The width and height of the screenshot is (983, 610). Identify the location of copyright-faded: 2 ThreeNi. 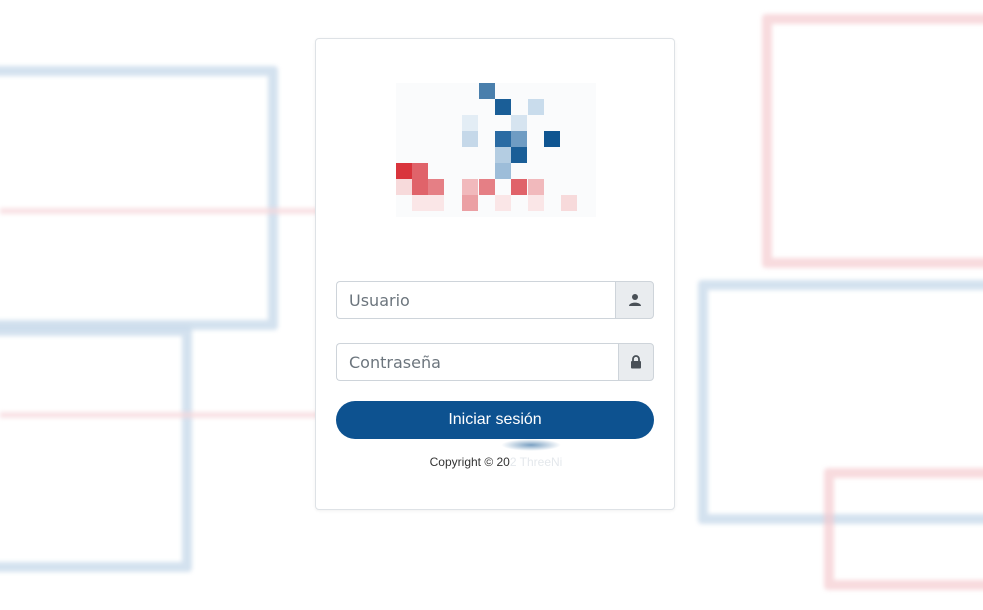
(536, 462).